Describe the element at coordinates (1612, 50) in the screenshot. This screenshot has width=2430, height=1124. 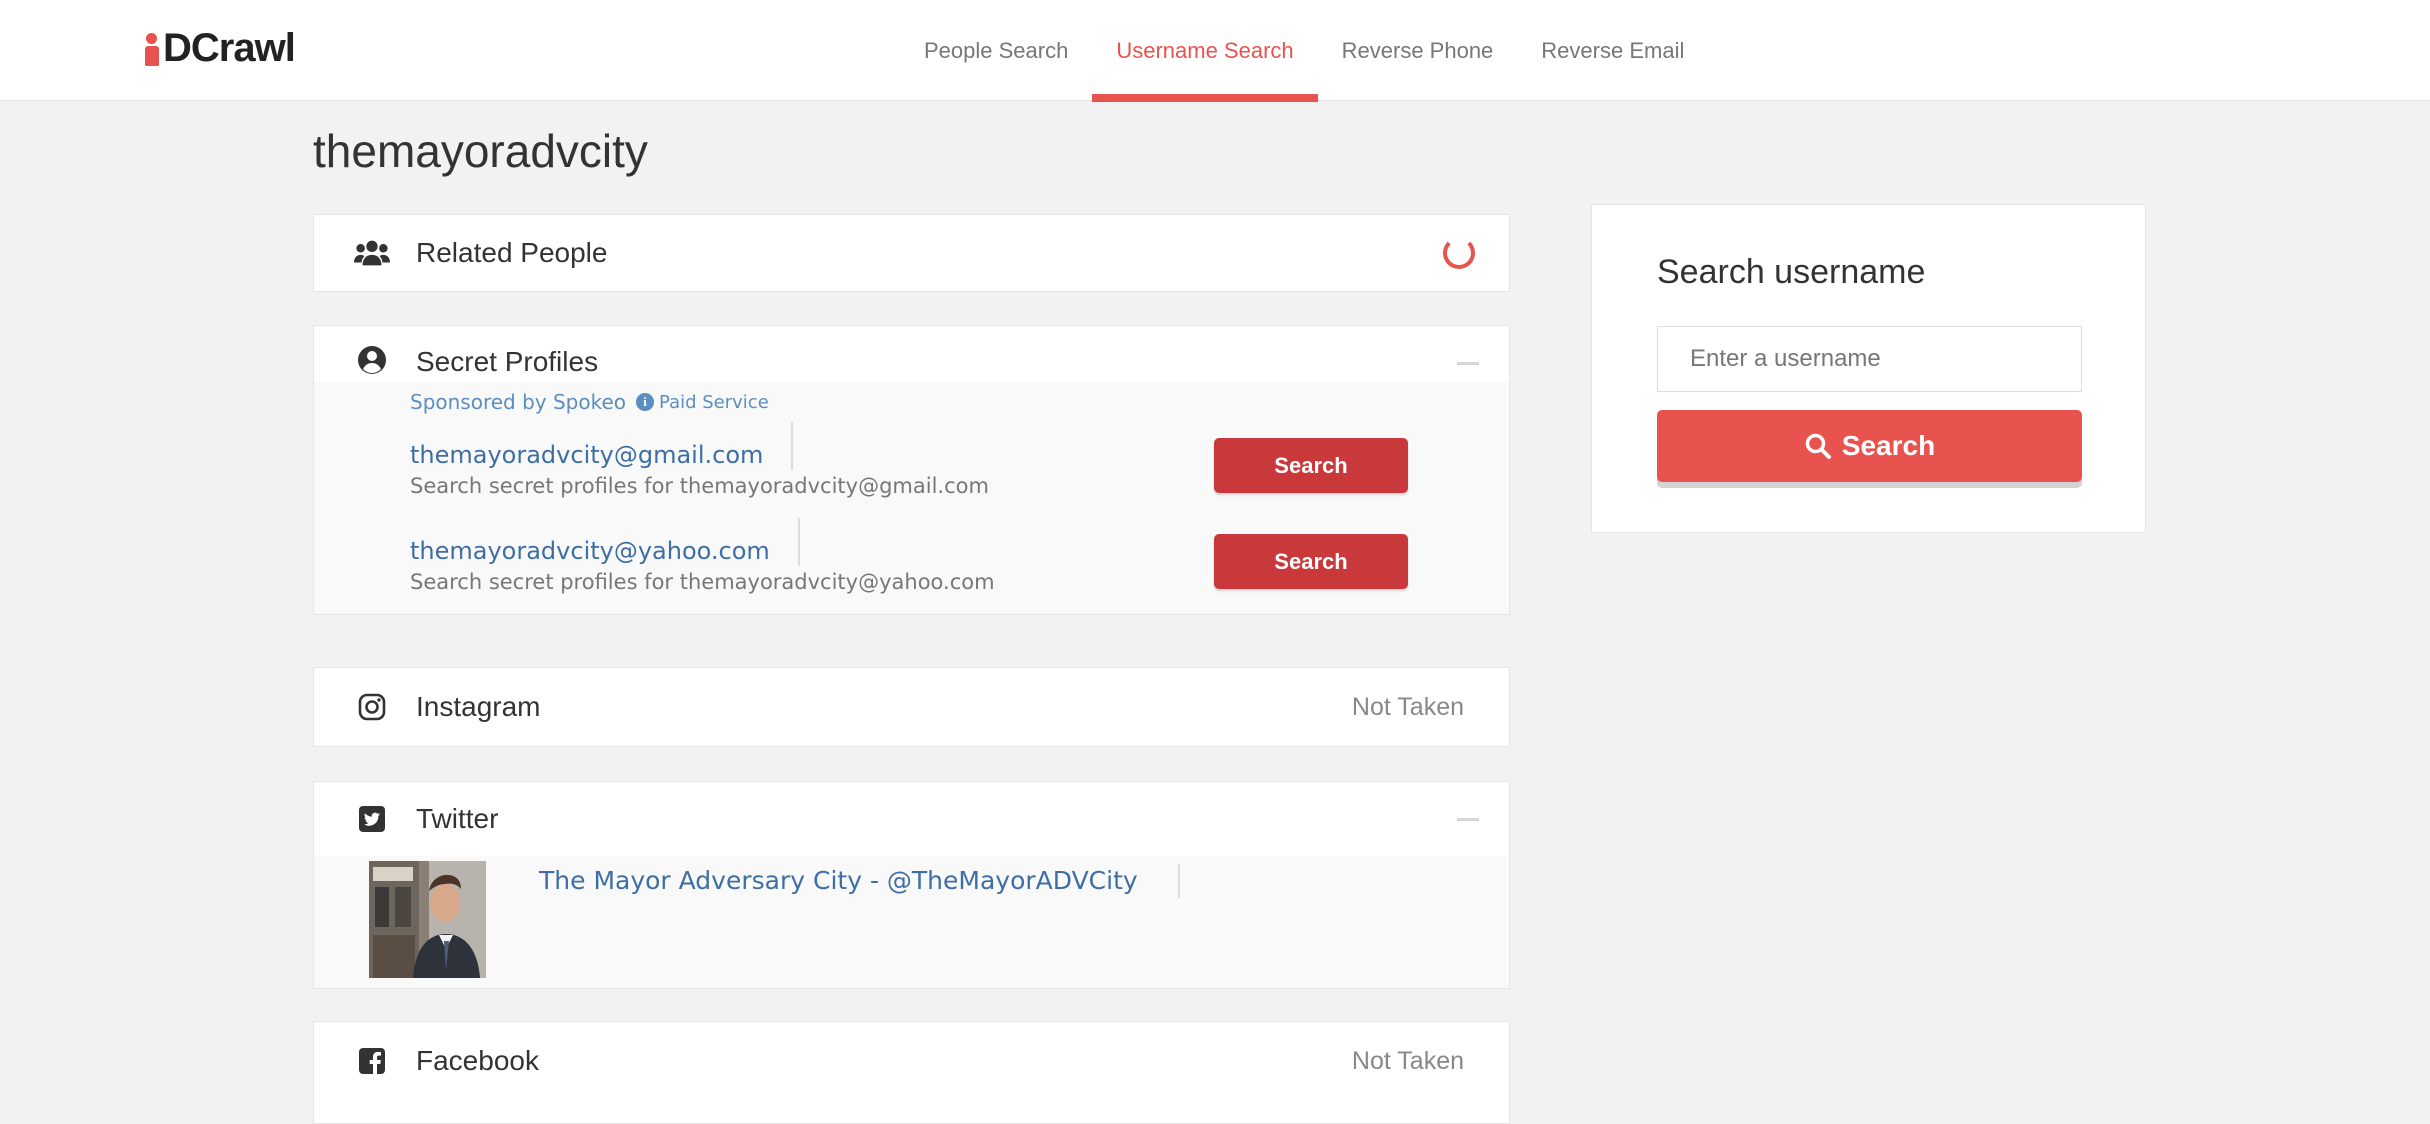
I see `nav-tab-reverse-email: Reverse Email` at that location.